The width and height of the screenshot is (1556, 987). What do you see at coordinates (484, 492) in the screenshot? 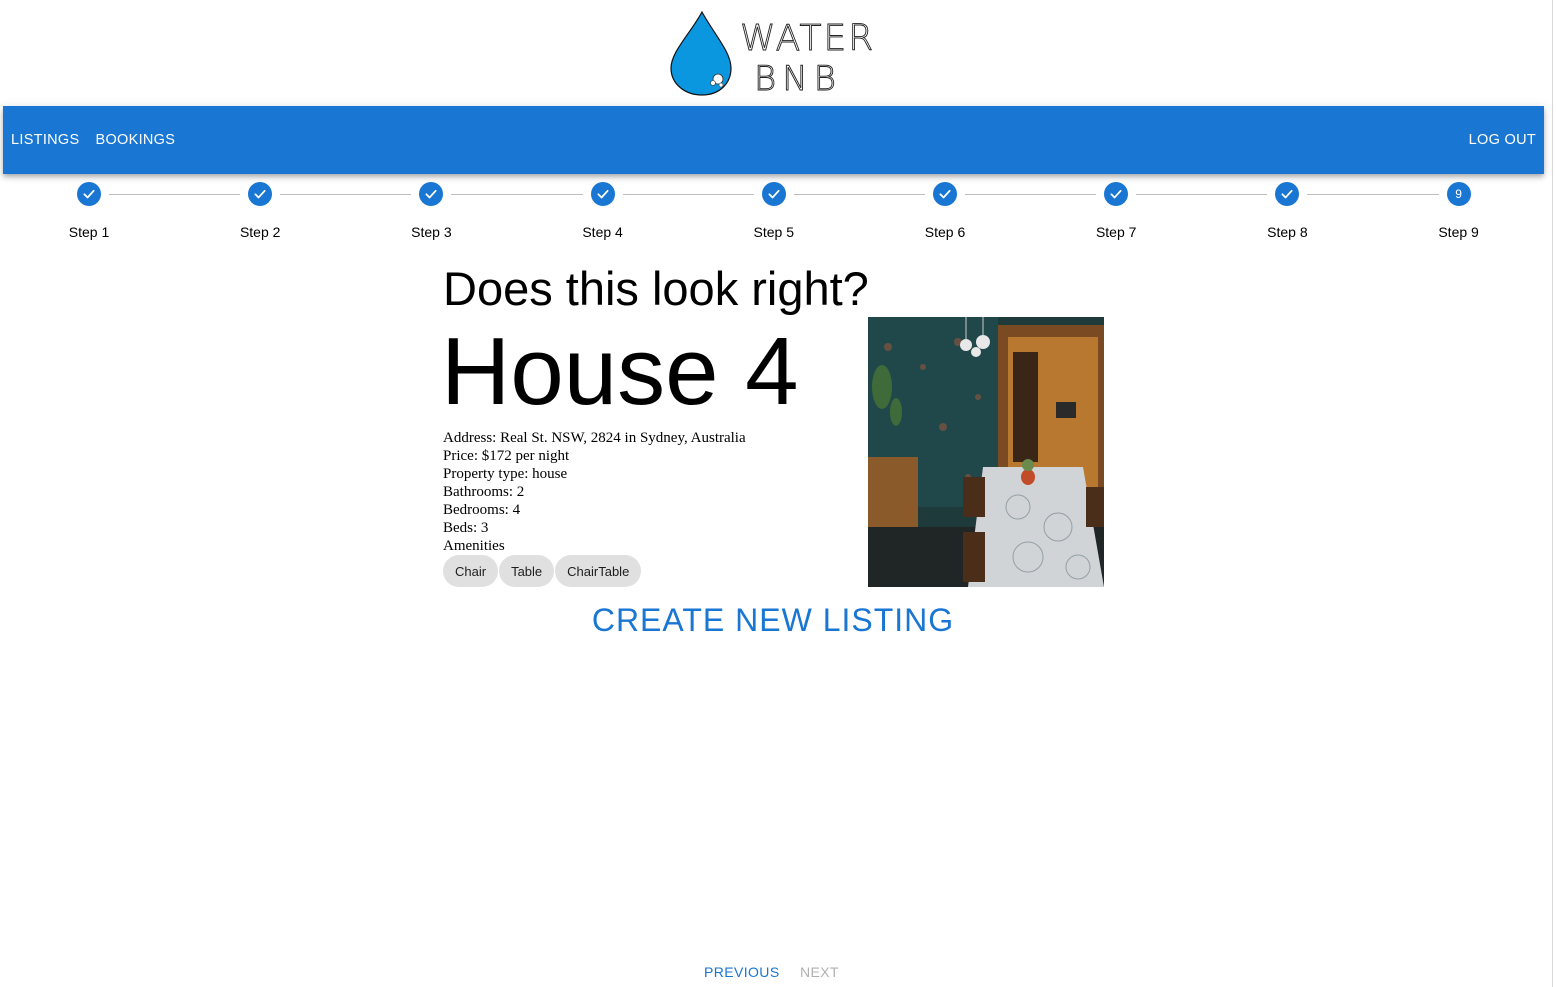
I see `detail-bathrooms: Bathrooms: 2` at bounding box center [484, 492].